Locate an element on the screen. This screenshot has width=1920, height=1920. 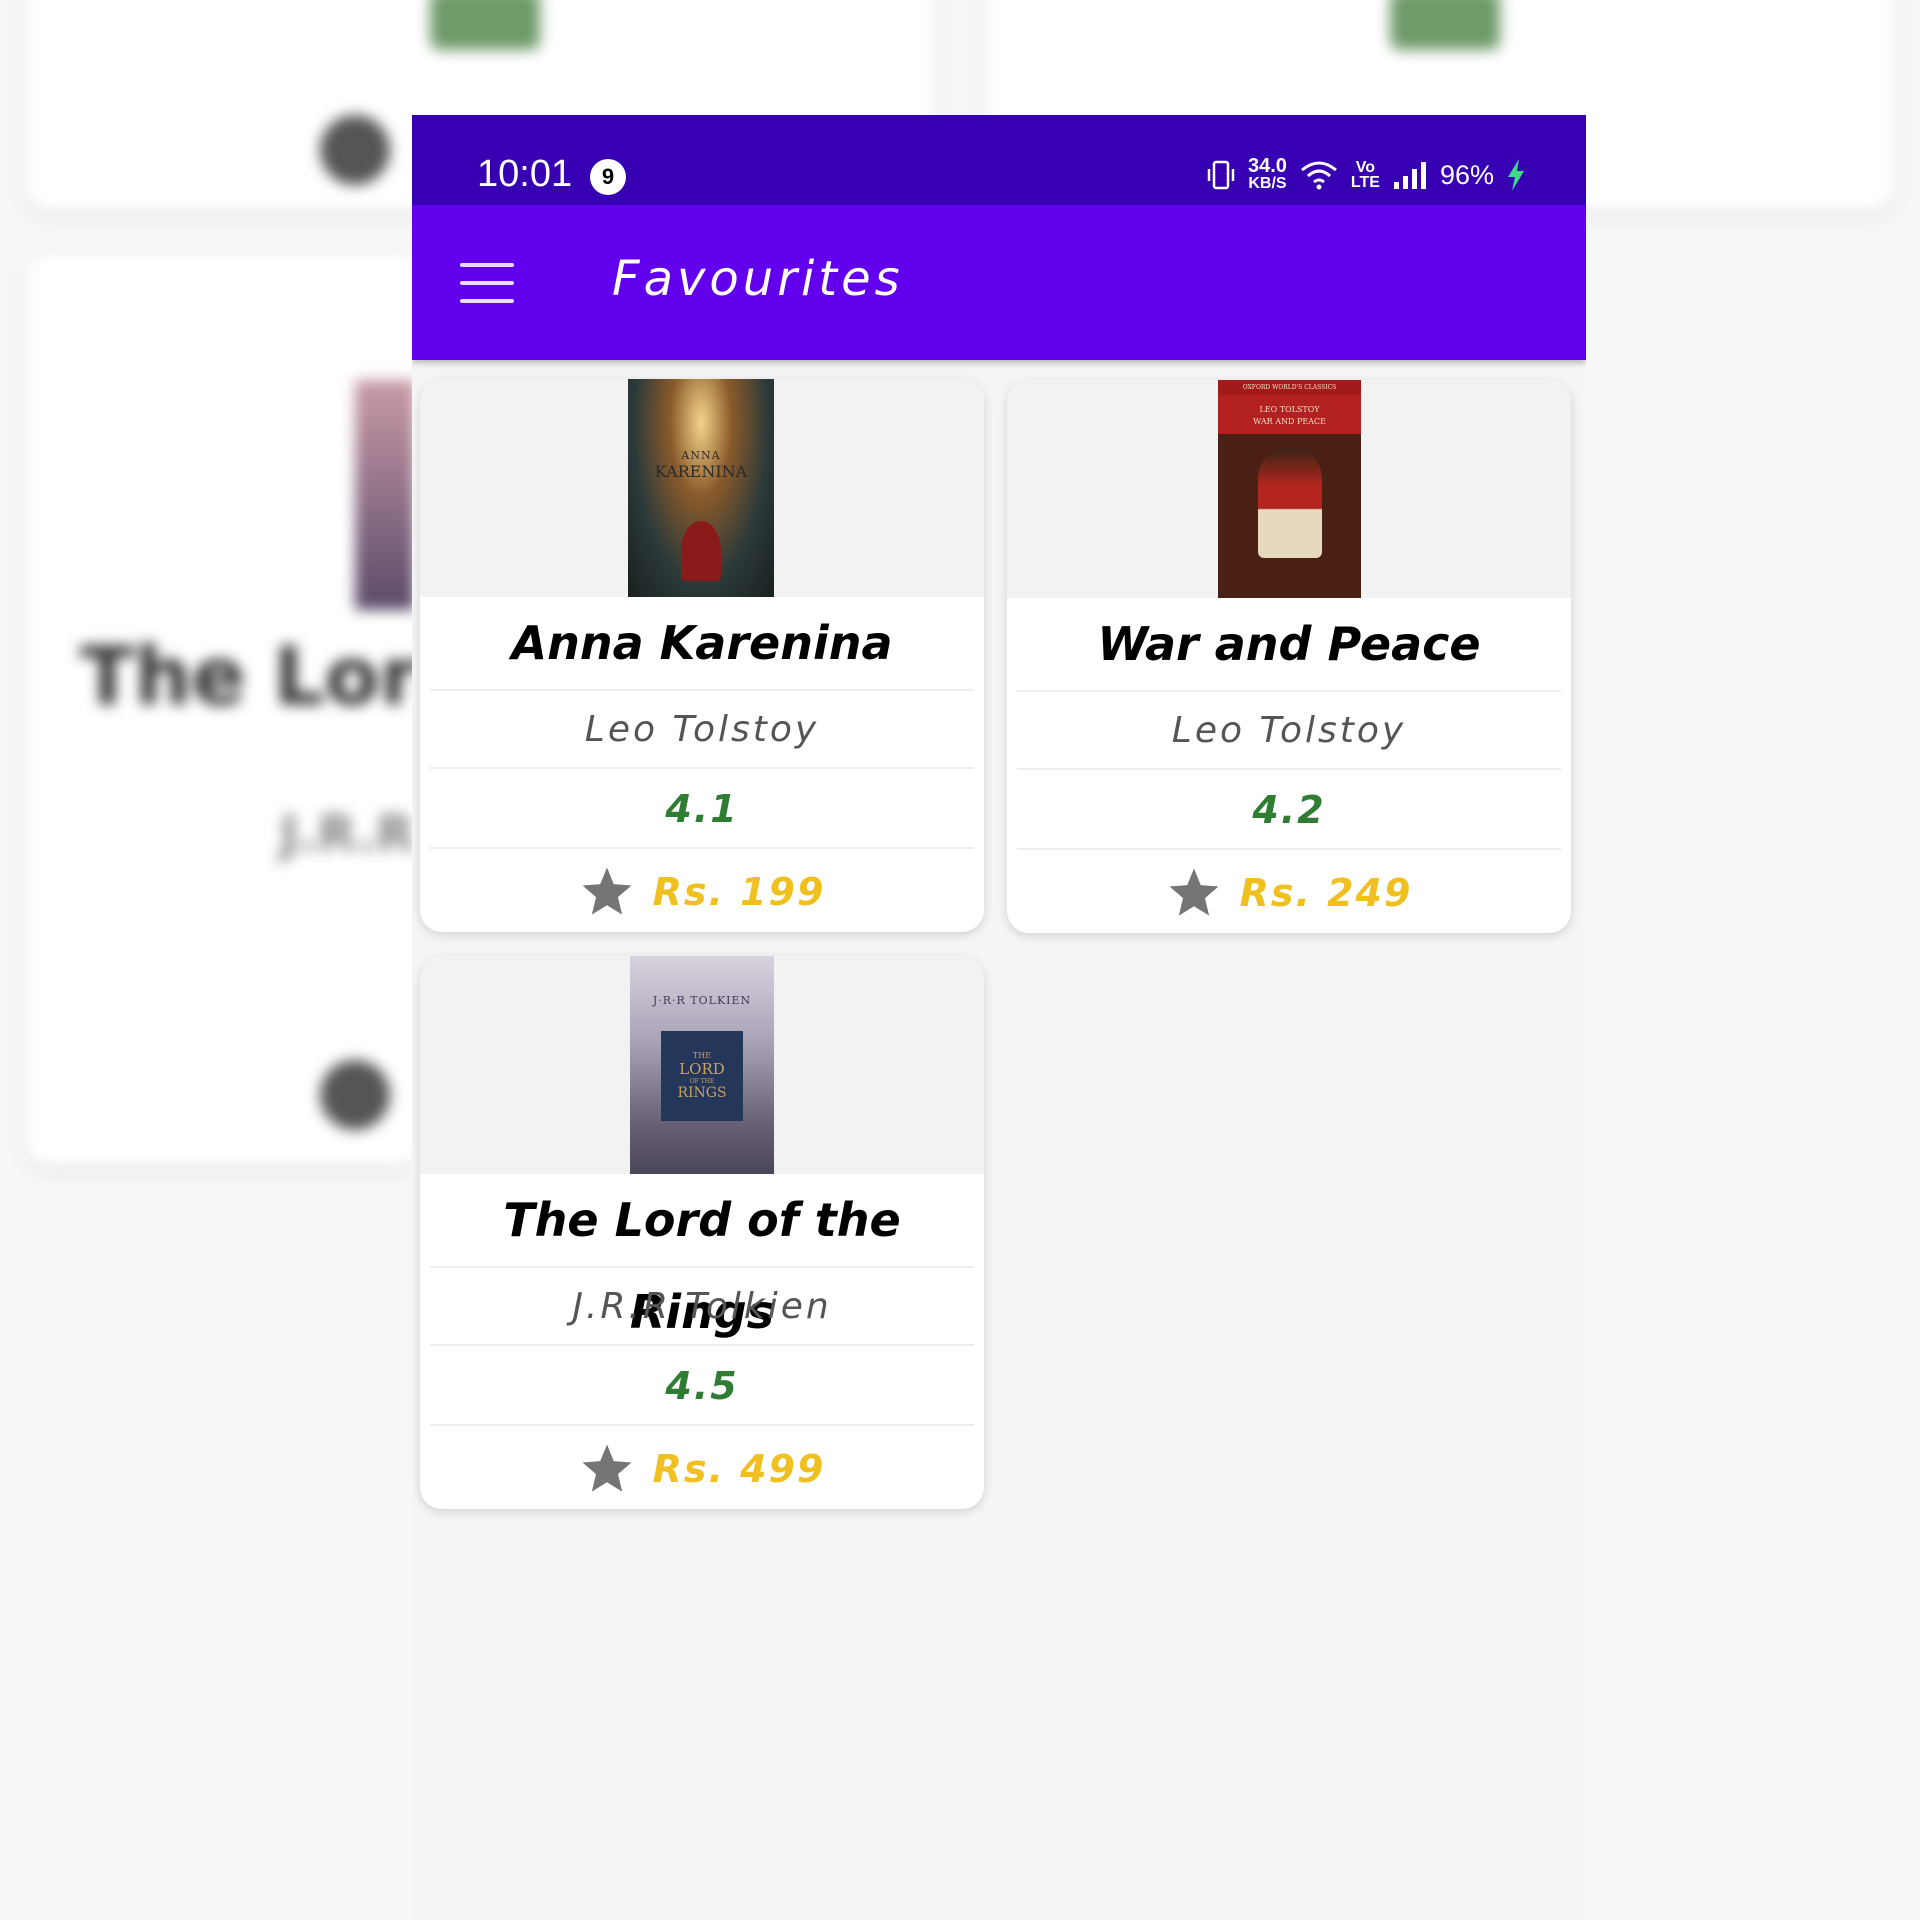
volte-top: Vo is located at coordinates (1365, 167).